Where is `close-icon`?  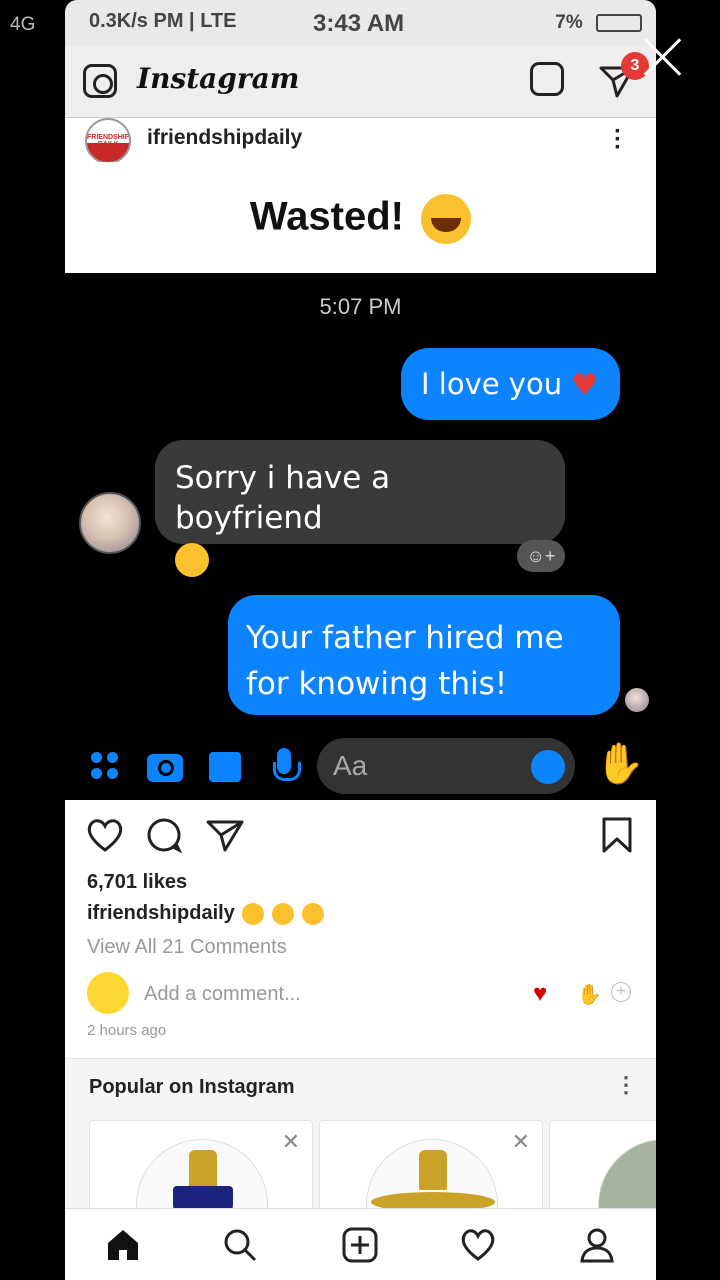 close-icon is located at coordinates (663, 57).